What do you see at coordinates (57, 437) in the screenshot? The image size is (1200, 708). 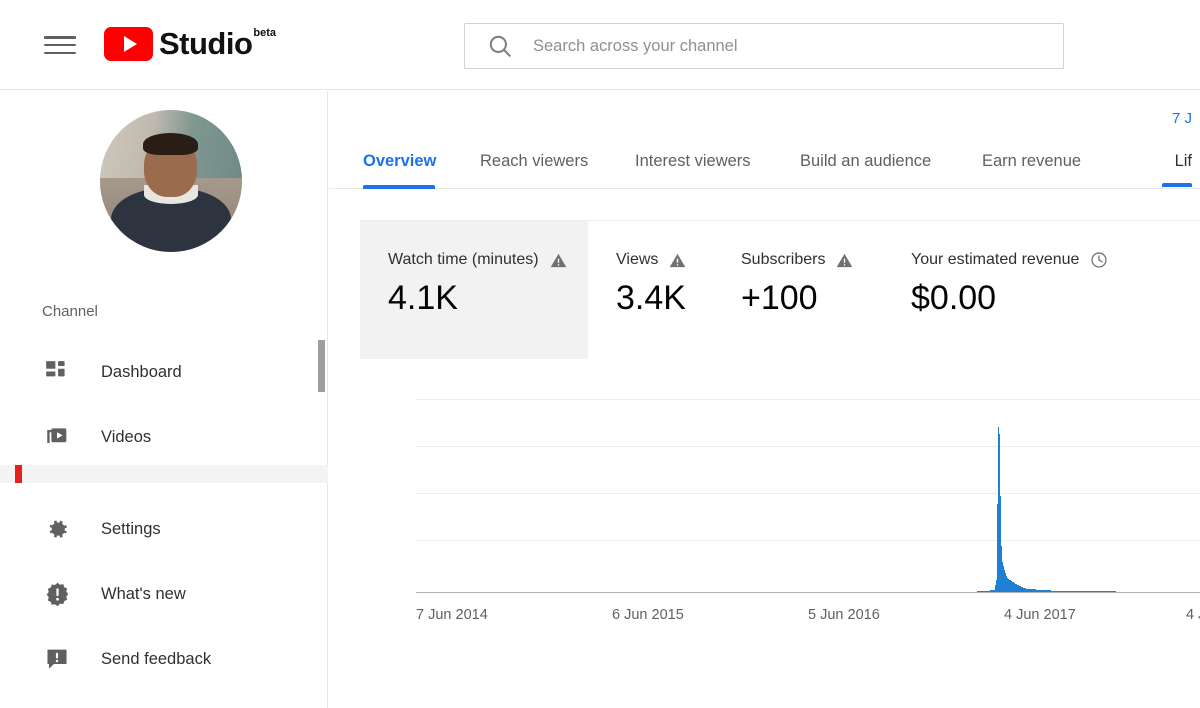 I see `videos-play-card-icon` at bounding box center [57, 437].